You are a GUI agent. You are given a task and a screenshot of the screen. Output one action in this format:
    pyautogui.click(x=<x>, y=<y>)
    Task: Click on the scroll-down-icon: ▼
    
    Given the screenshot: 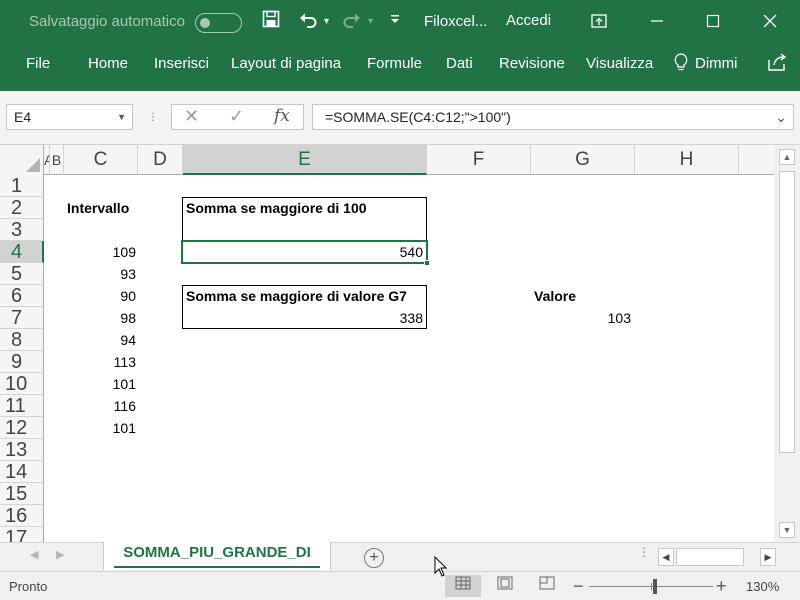 What is the action you would take?
    pyautogui.click(x=787, y=530)
    